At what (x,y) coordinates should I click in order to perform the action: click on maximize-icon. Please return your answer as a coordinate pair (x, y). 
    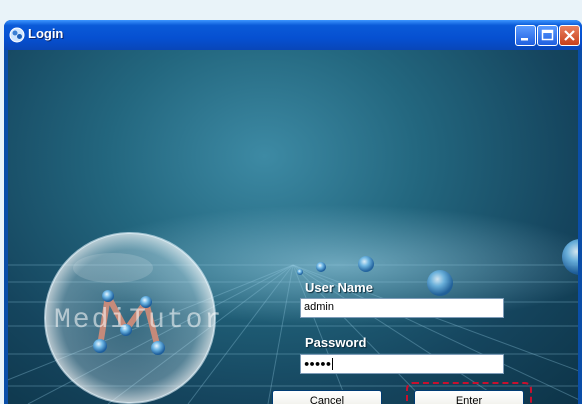
    Looking at the image, I should click on (547, 35).